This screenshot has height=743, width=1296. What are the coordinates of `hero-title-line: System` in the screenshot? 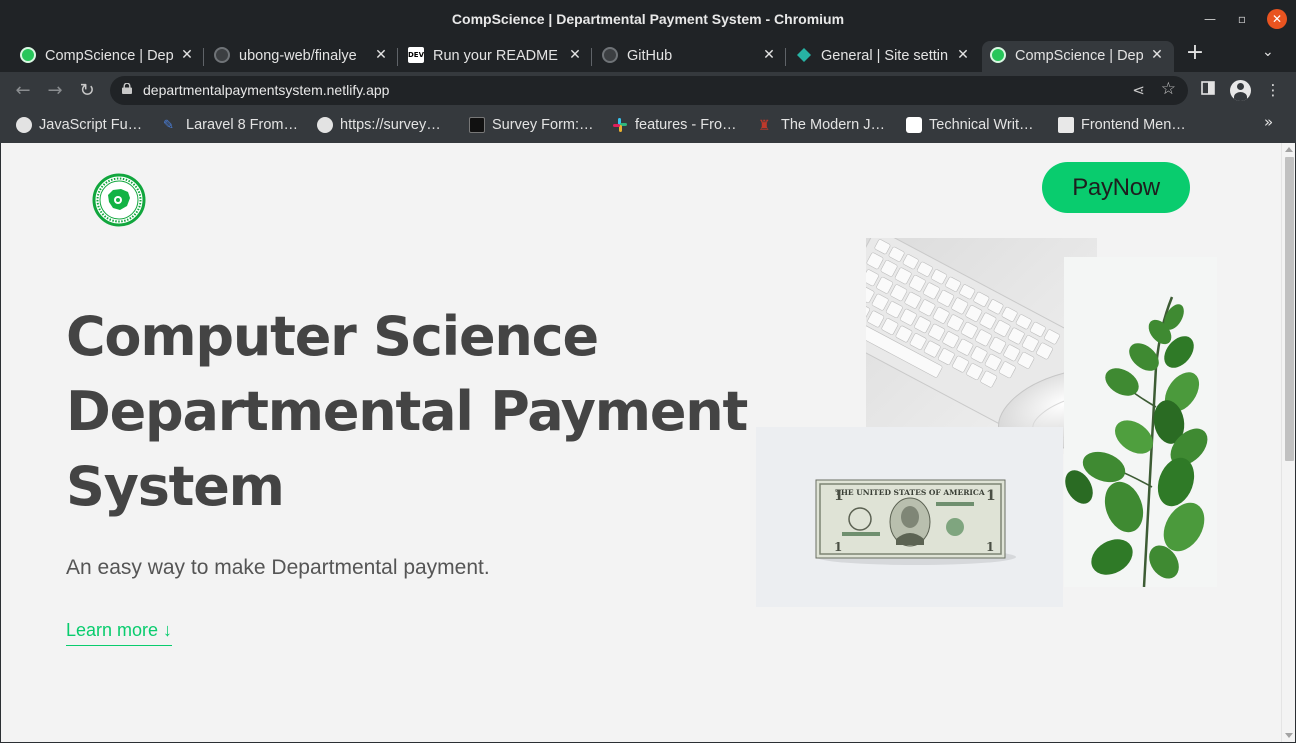 It's located at (175, 486).